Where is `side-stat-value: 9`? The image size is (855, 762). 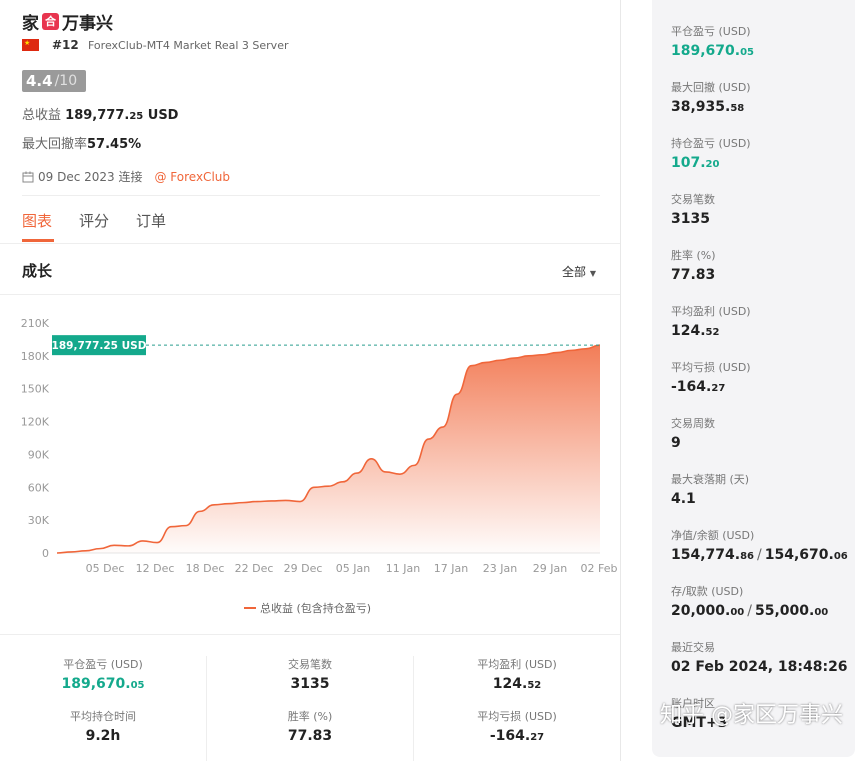
side-stat-value: 9 is located at coordinates (676, 443).